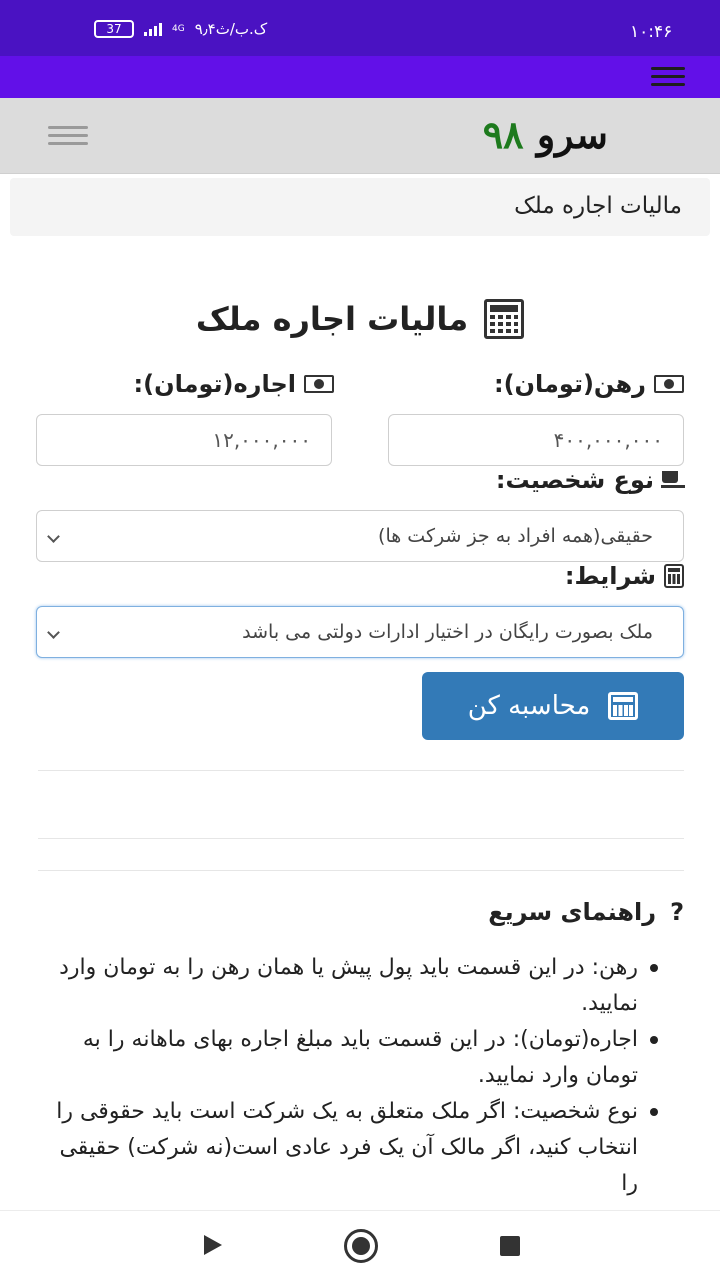 This screenshot has height=1280, width=720. What do you see at coordinates (553, 706) in the screenshot?
I see `calculate-button: محاسبه کن` at bounding box center [553, 706].